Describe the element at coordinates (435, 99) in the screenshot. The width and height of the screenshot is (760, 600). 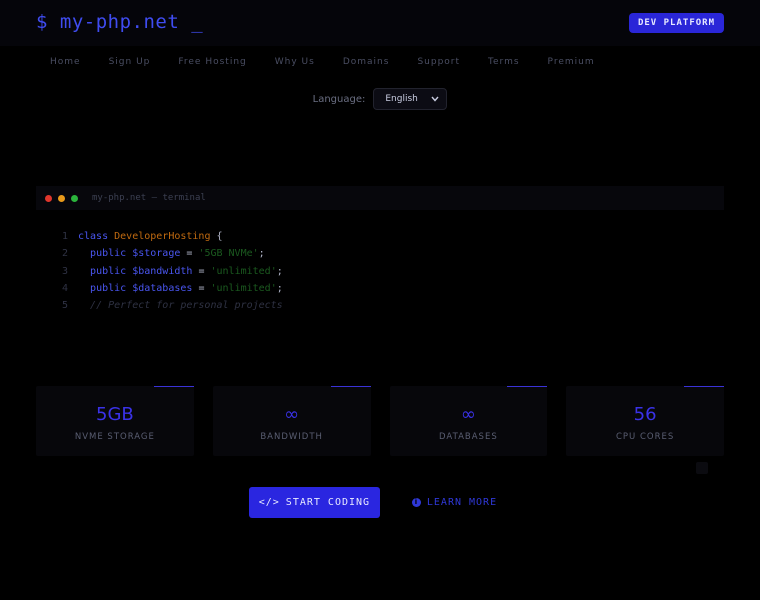
I see `chevron-down-icon` at that location.